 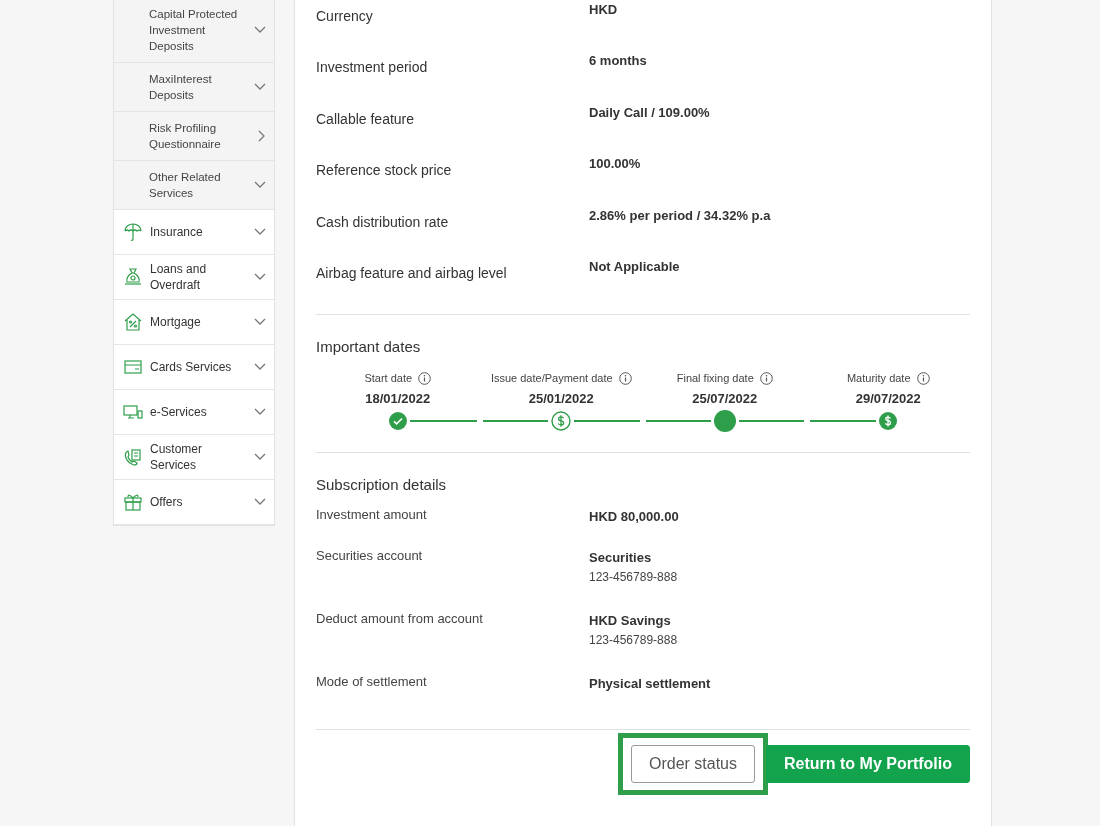 I want to click on field-label: Deduct amount from account, so click(x=400, y=619).